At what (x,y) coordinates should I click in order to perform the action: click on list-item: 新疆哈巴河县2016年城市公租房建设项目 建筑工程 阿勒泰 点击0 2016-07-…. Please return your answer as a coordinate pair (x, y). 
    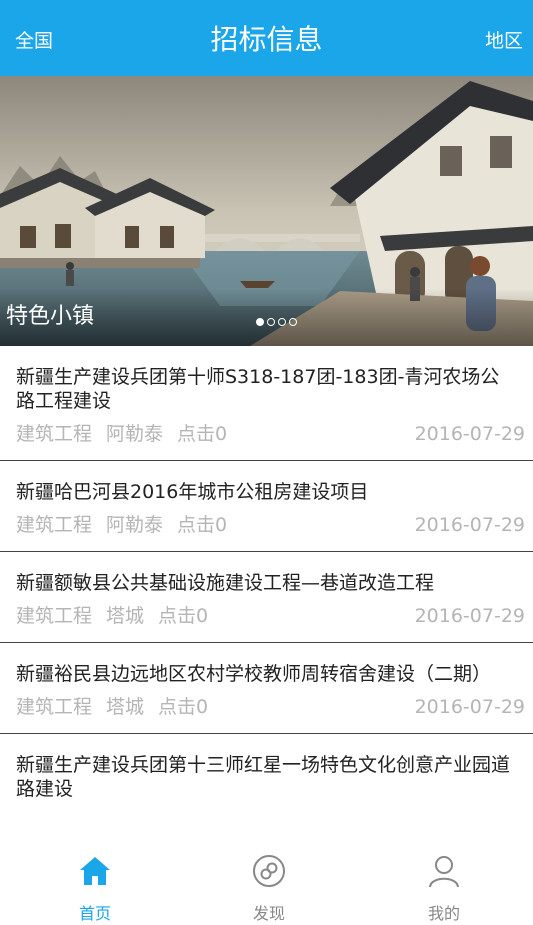
    Looking at the image, I should click on (266, 506).